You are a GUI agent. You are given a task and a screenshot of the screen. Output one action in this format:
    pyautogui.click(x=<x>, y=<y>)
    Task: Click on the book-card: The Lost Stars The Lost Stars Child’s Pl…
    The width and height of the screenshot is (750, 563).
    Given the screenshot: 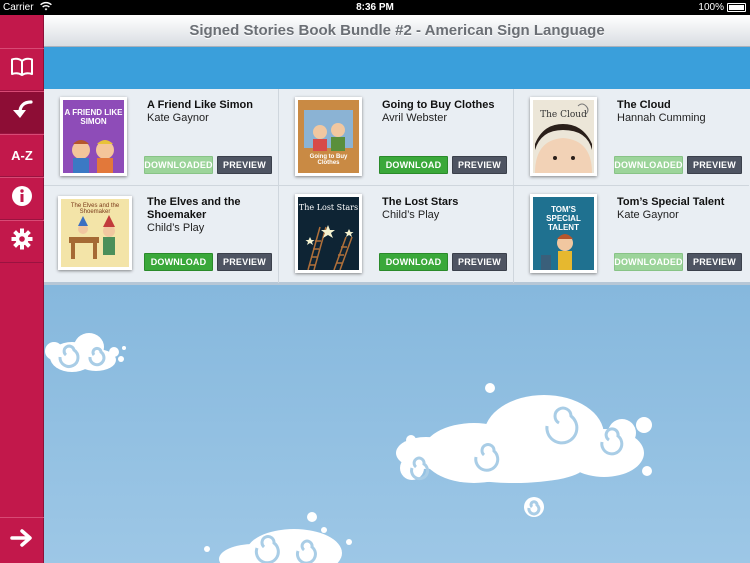 What is the action you would take?
    pyautogui.click(x=396, y=234)
    